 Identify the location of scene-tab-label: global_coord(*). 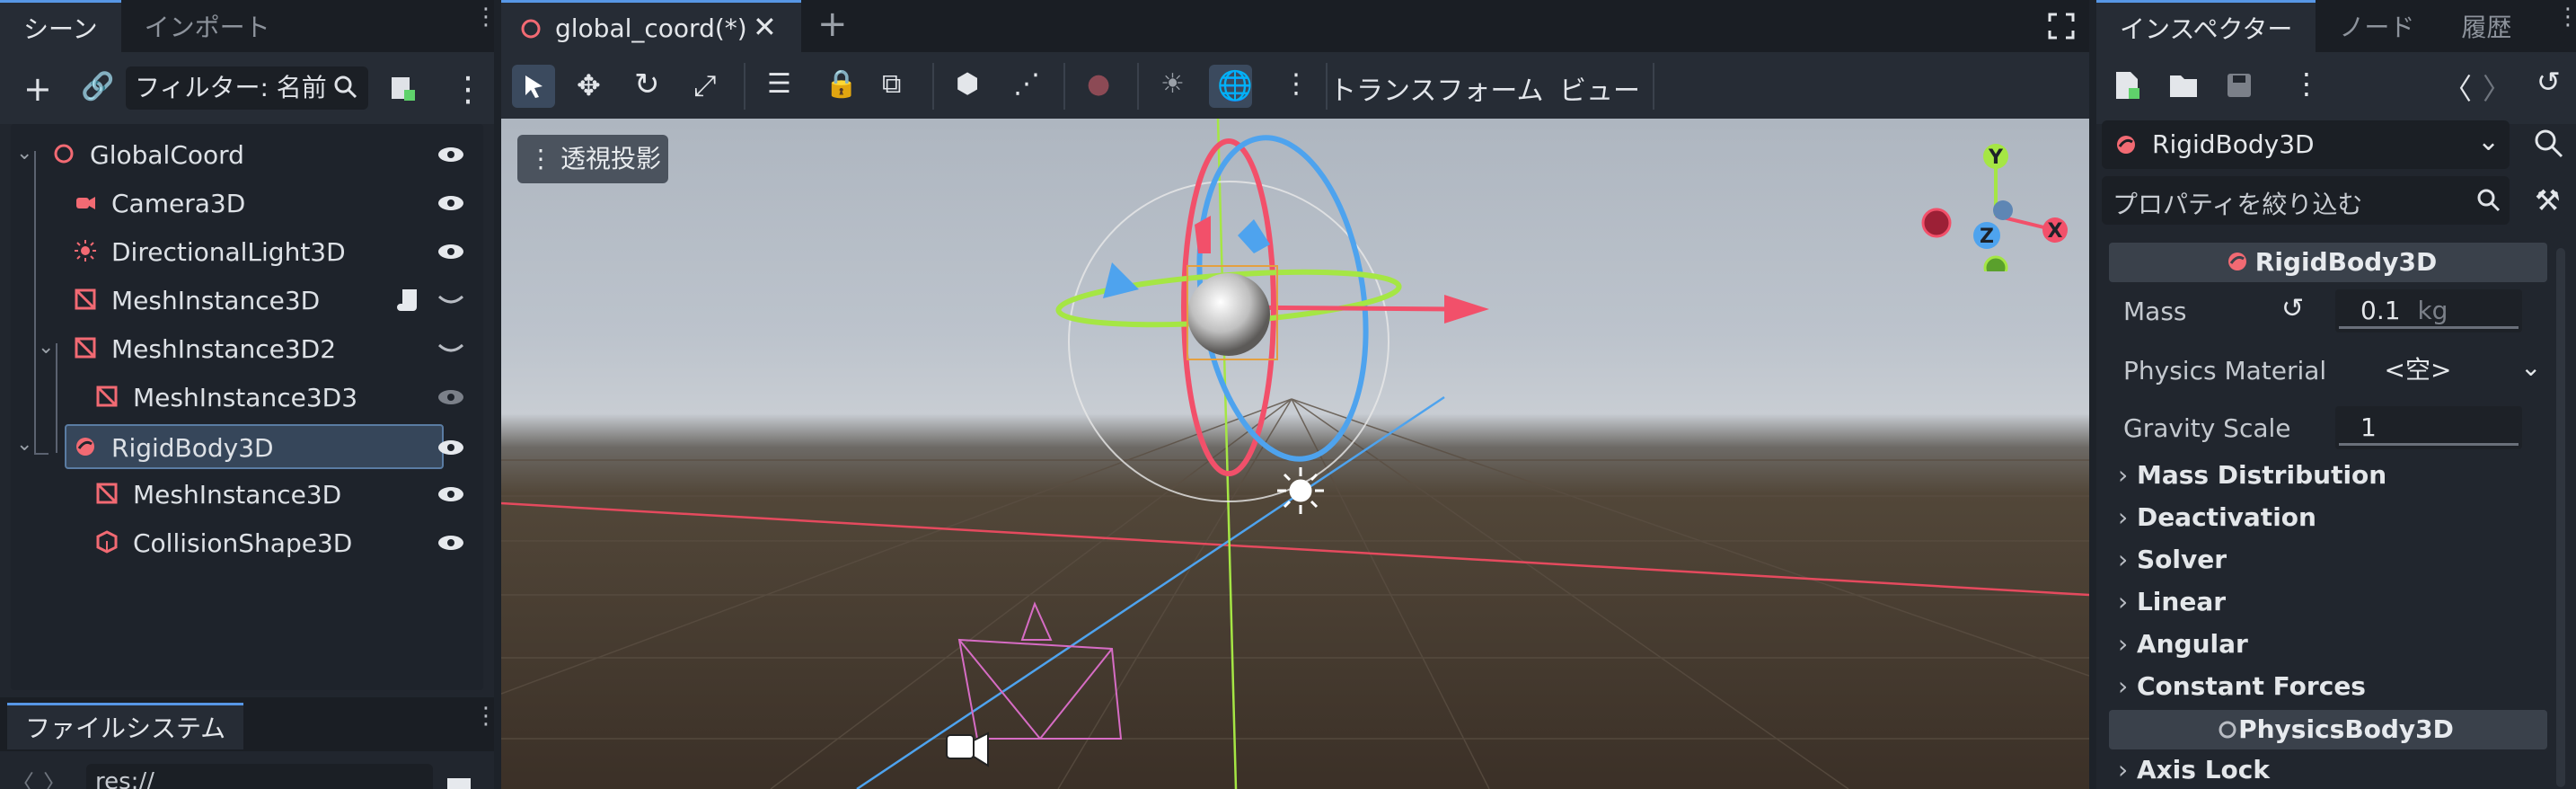
(651, 28).